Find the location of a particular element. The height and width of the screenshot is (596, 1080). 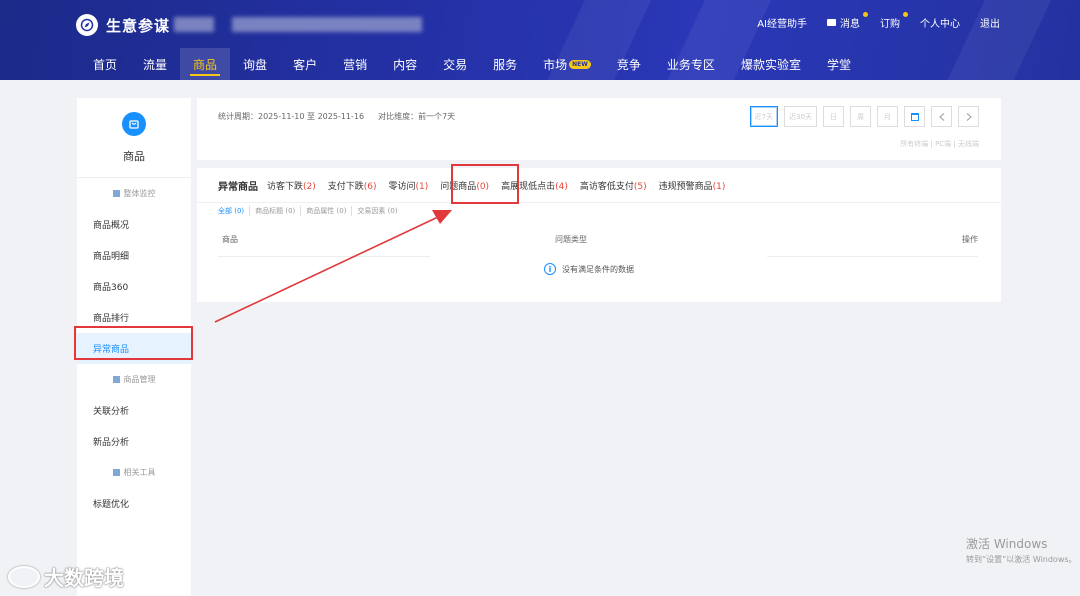

activate-subtitle: 转到“设置”以激活 Windows。 is located at coordinates (1021, 559).